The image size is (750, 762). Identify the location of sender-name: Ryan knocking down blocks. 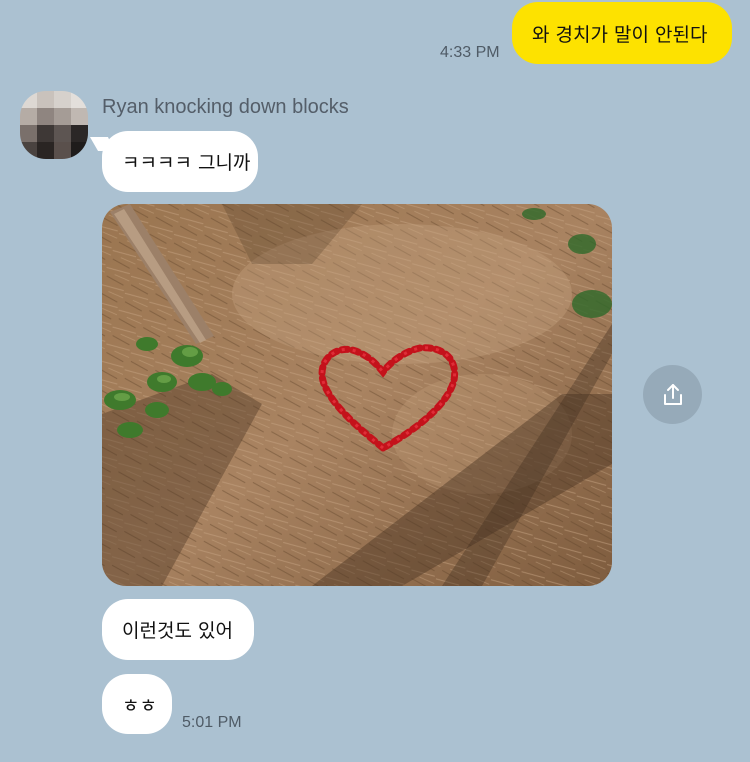
(225, 107).